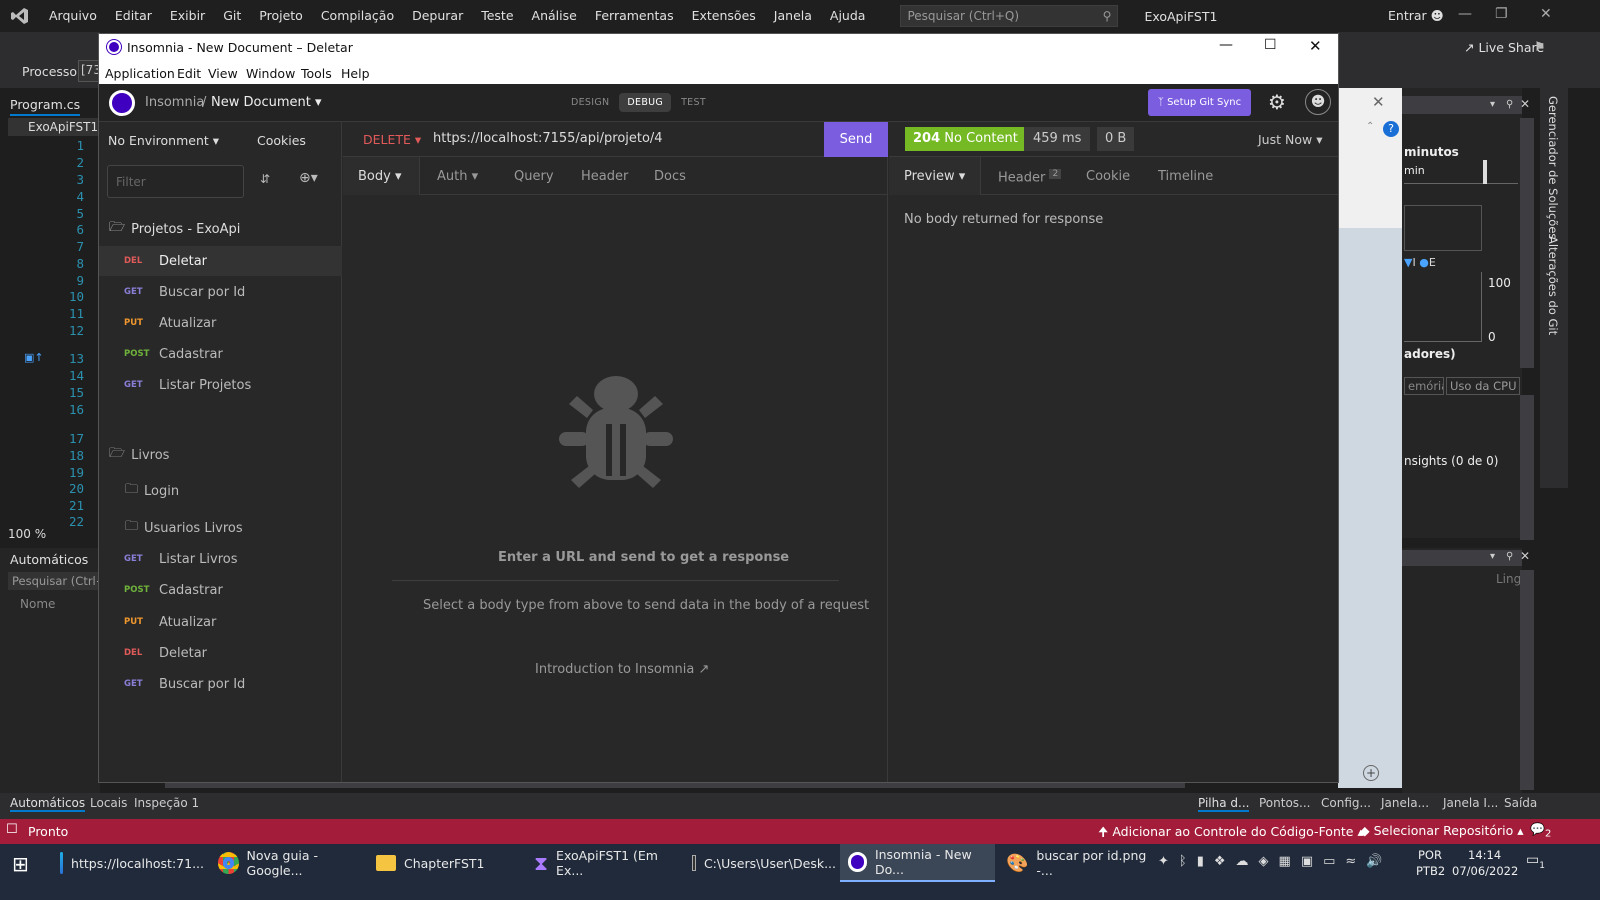 Image resolution: width=1600 pixels, height=900 pixels. Describe the element at coordinates (1451, 461) in the screenshot. I see `diag-insights: nsights (0 de 0)` at that location.